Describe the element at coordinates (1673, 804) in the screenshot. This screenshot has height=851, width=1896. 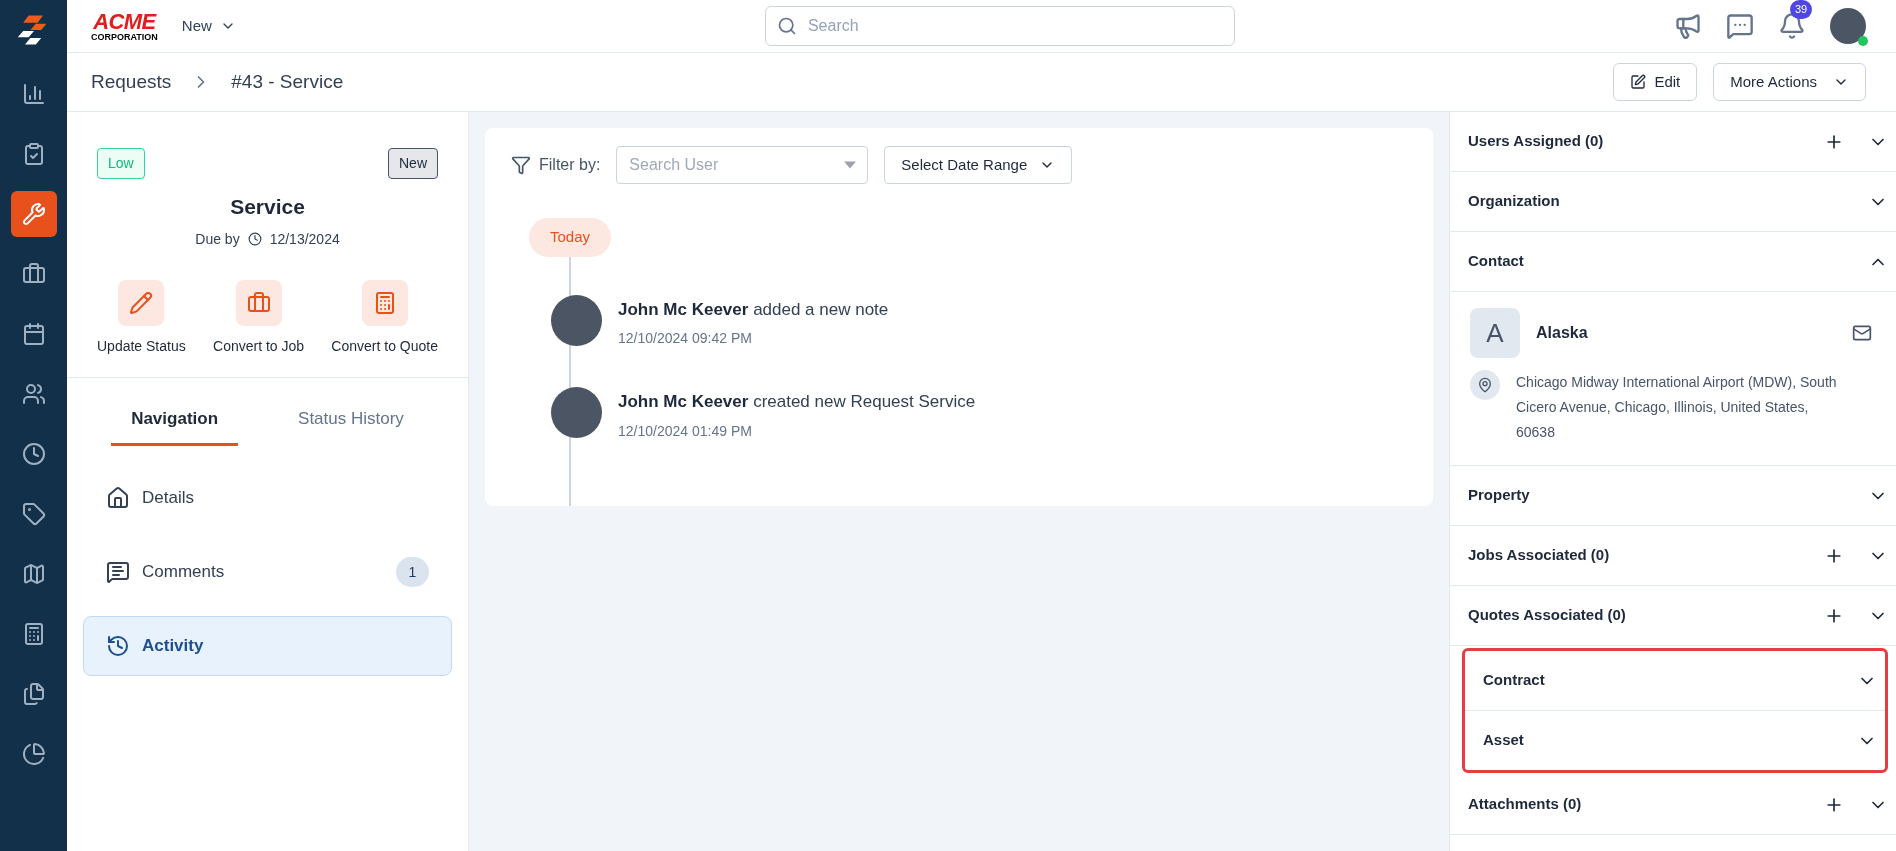
I see `section-header: Attachments (0)` at that location.